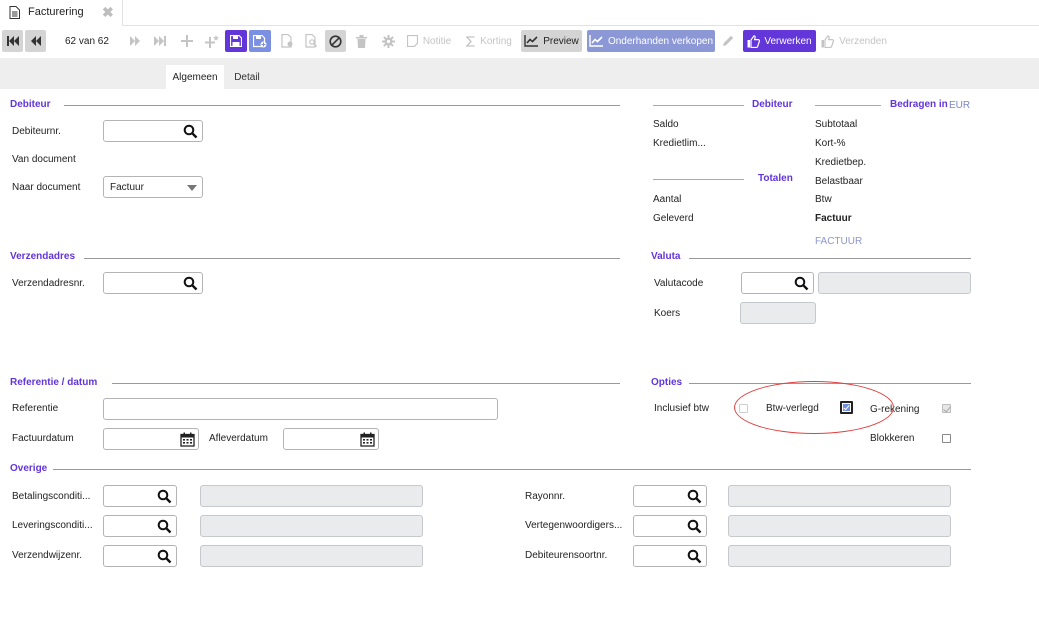 This screenshot has width=1039, height=622. I want to click on debiteur-divider, so click(342, 105).